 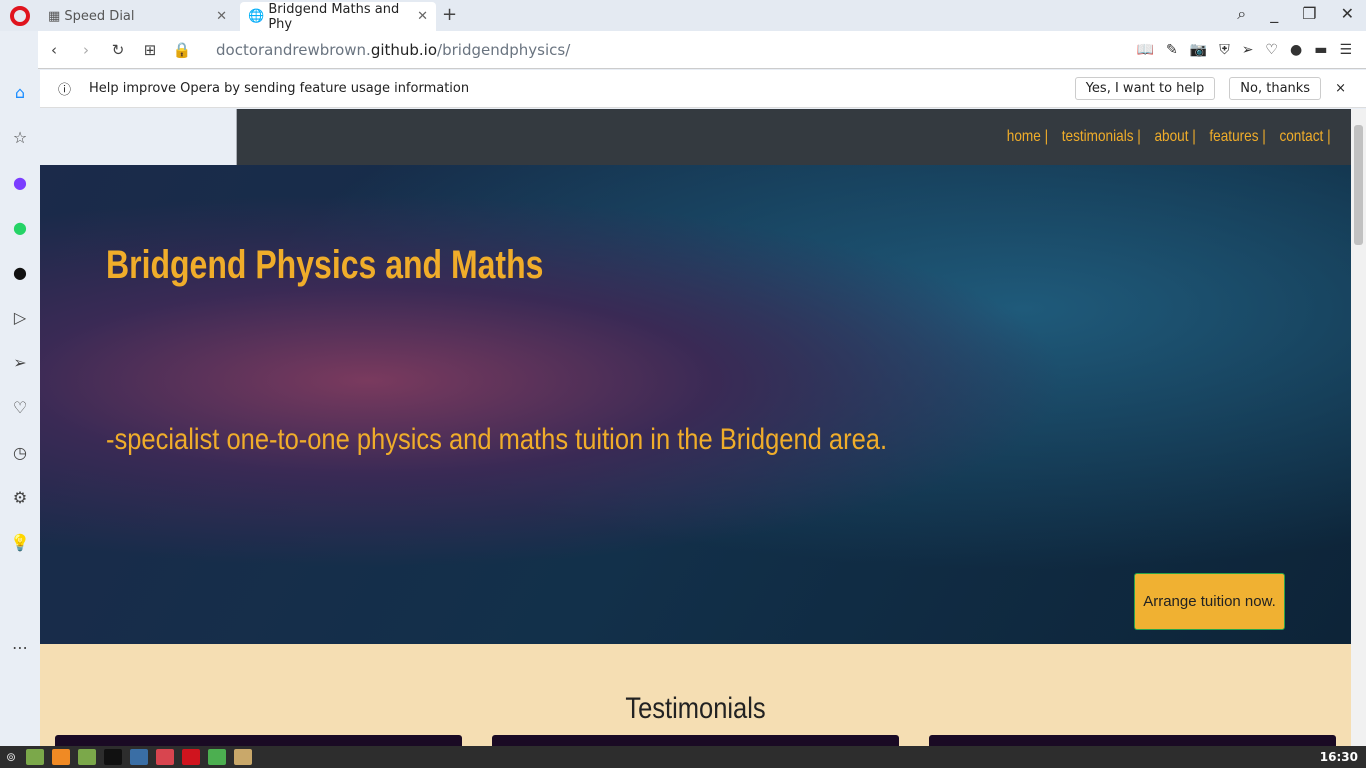 What do you see at coordinates (1224, 50) in the screenshot?
I see `shield-icon: ⛨` at bounding box center [1224, 50].